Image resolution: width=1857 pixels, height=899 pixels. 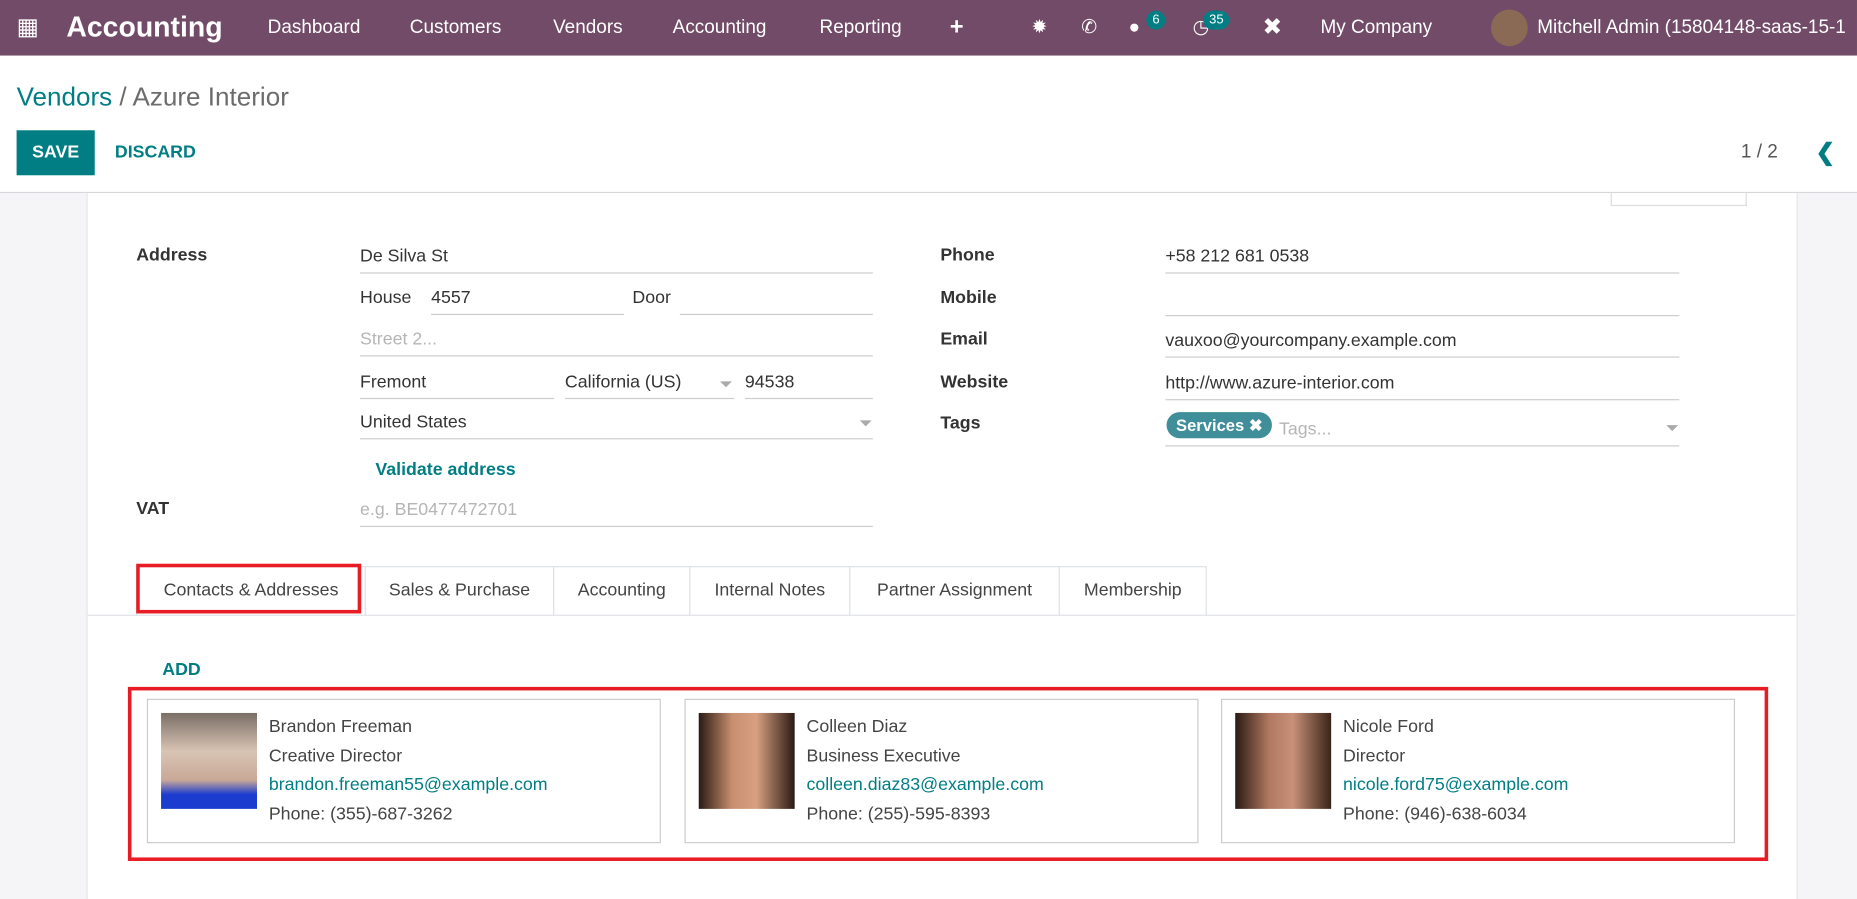 I want to click on tag-services: Services ✖, so click(x=1219, y=425).